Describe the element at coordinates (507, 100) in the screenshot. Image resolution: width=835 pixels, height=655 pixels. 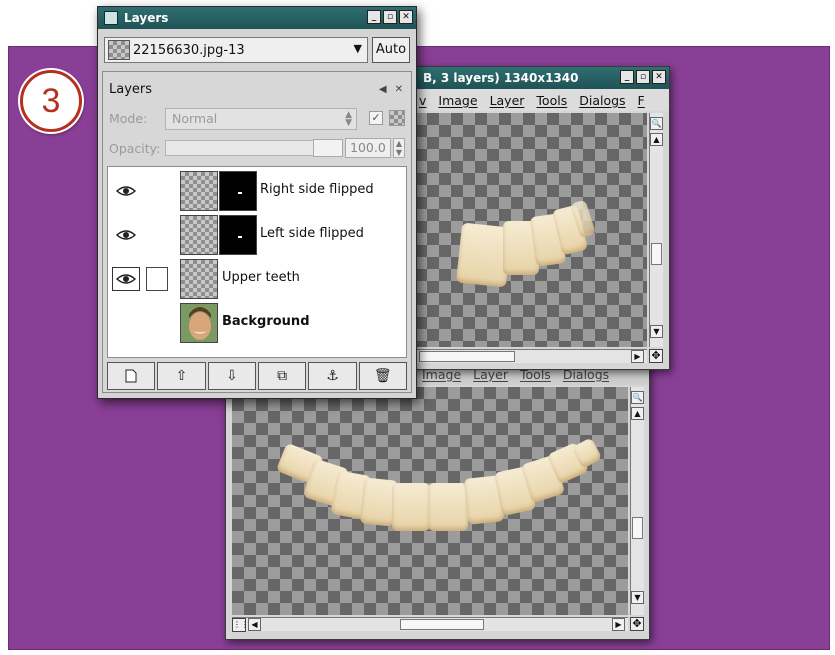
I see `menu-layer: Layer` at that location.